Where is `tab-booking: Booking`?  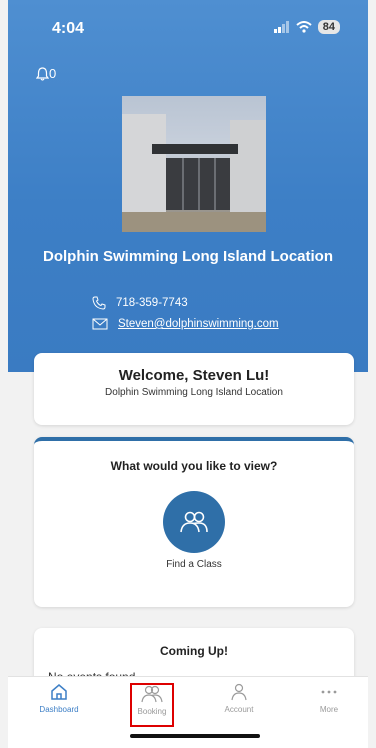
tab-booking: Booking is located at coordinates (152, 705).